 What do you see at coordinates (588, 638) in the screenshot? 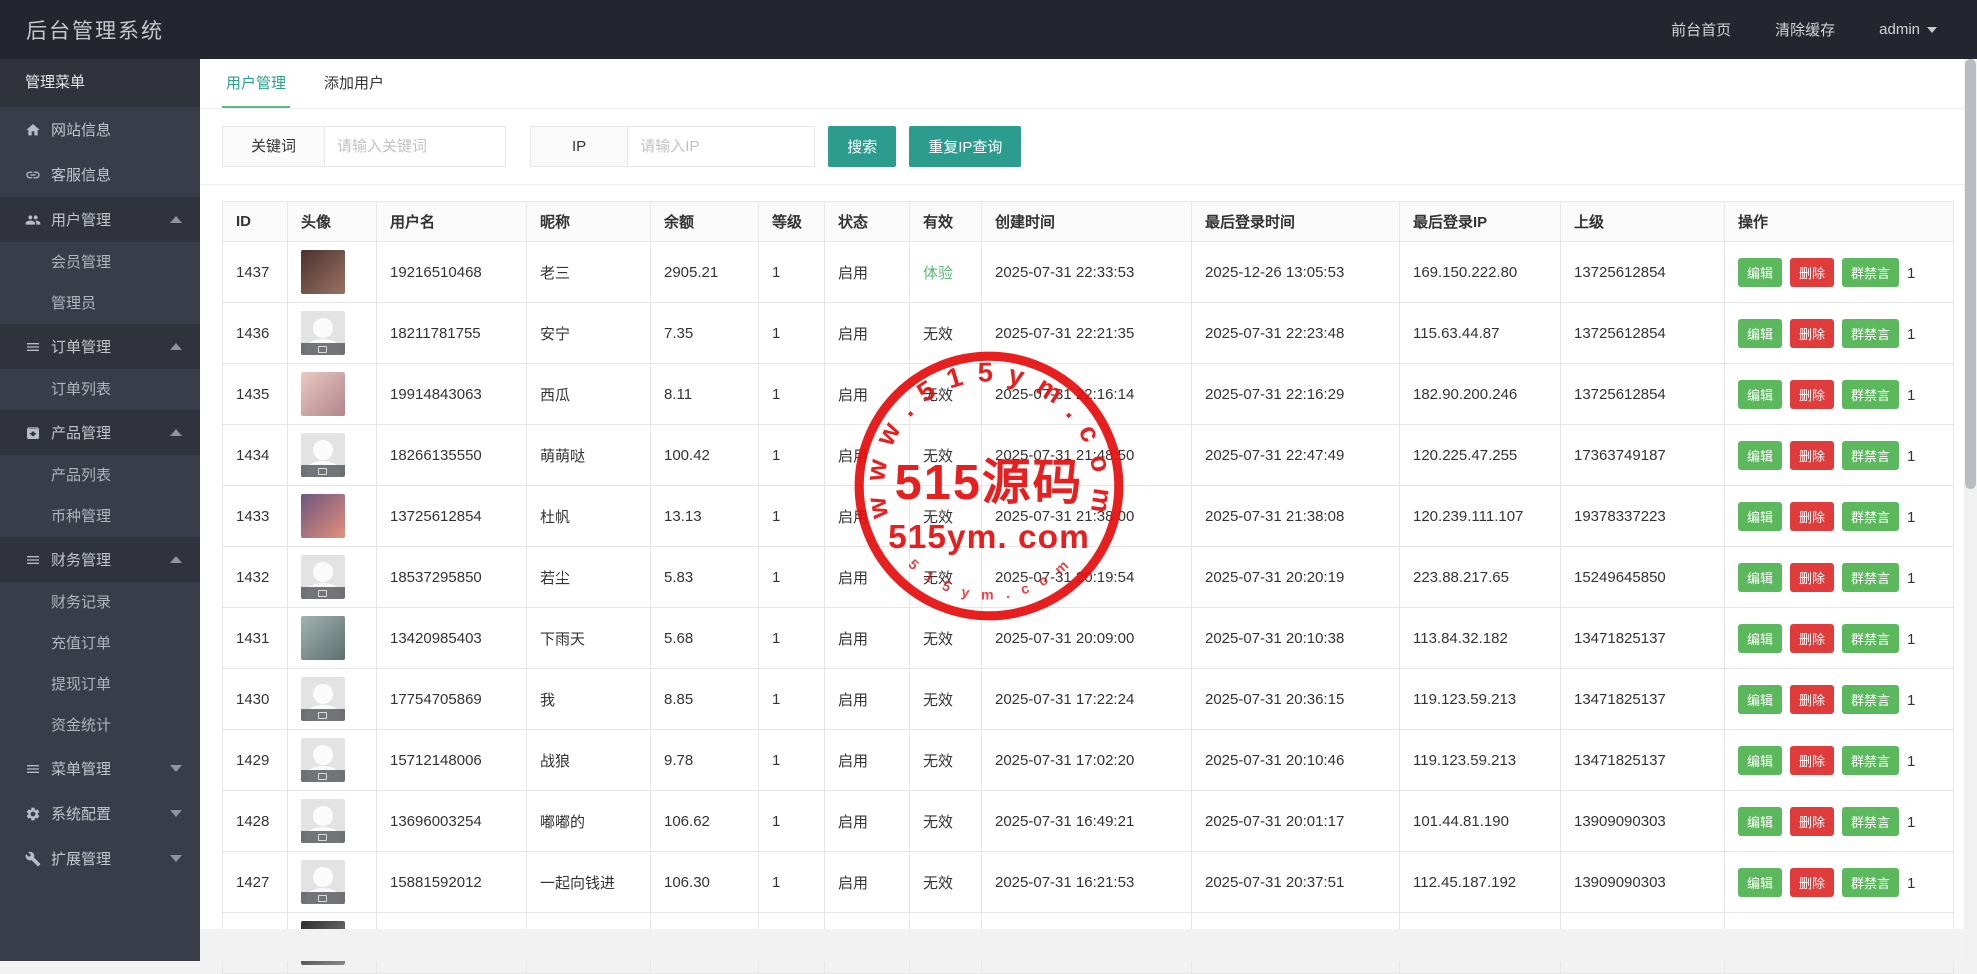
I see `cell-nickname: 下雨天` at bounding box center [588, 638].